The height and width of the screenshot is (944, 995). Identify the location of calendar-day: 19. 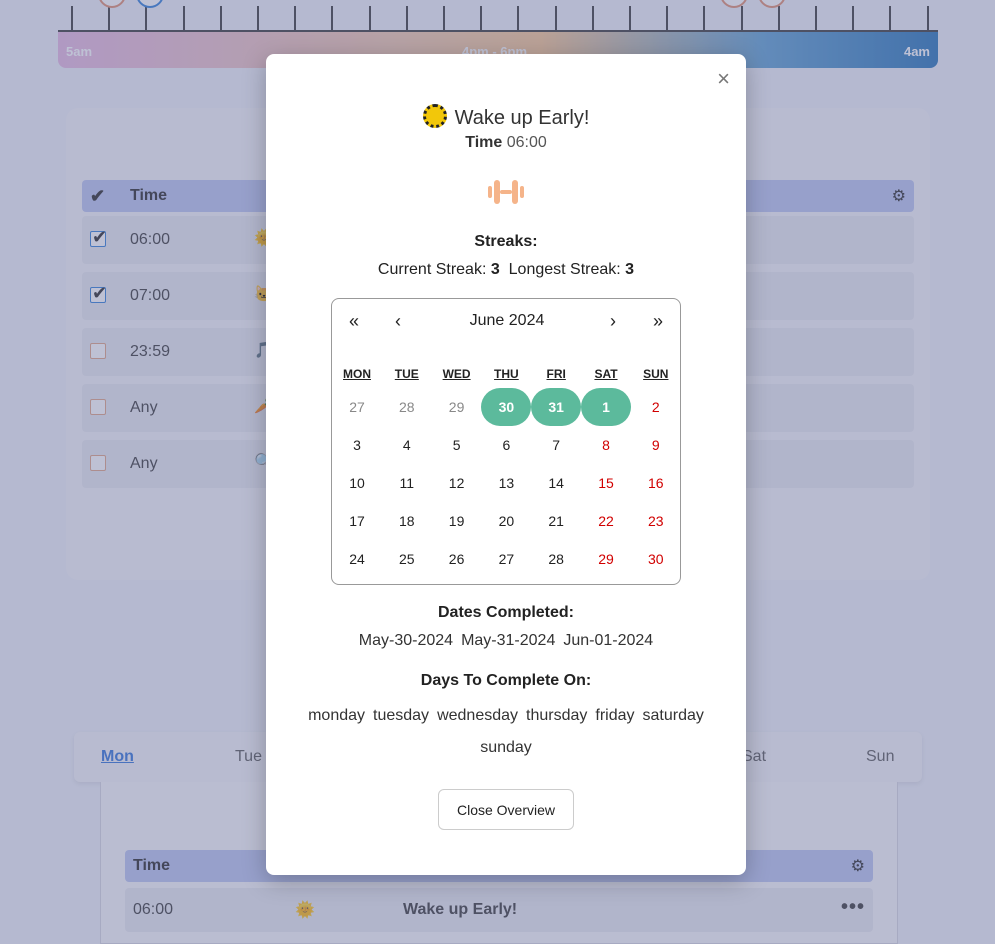
(457, 521).